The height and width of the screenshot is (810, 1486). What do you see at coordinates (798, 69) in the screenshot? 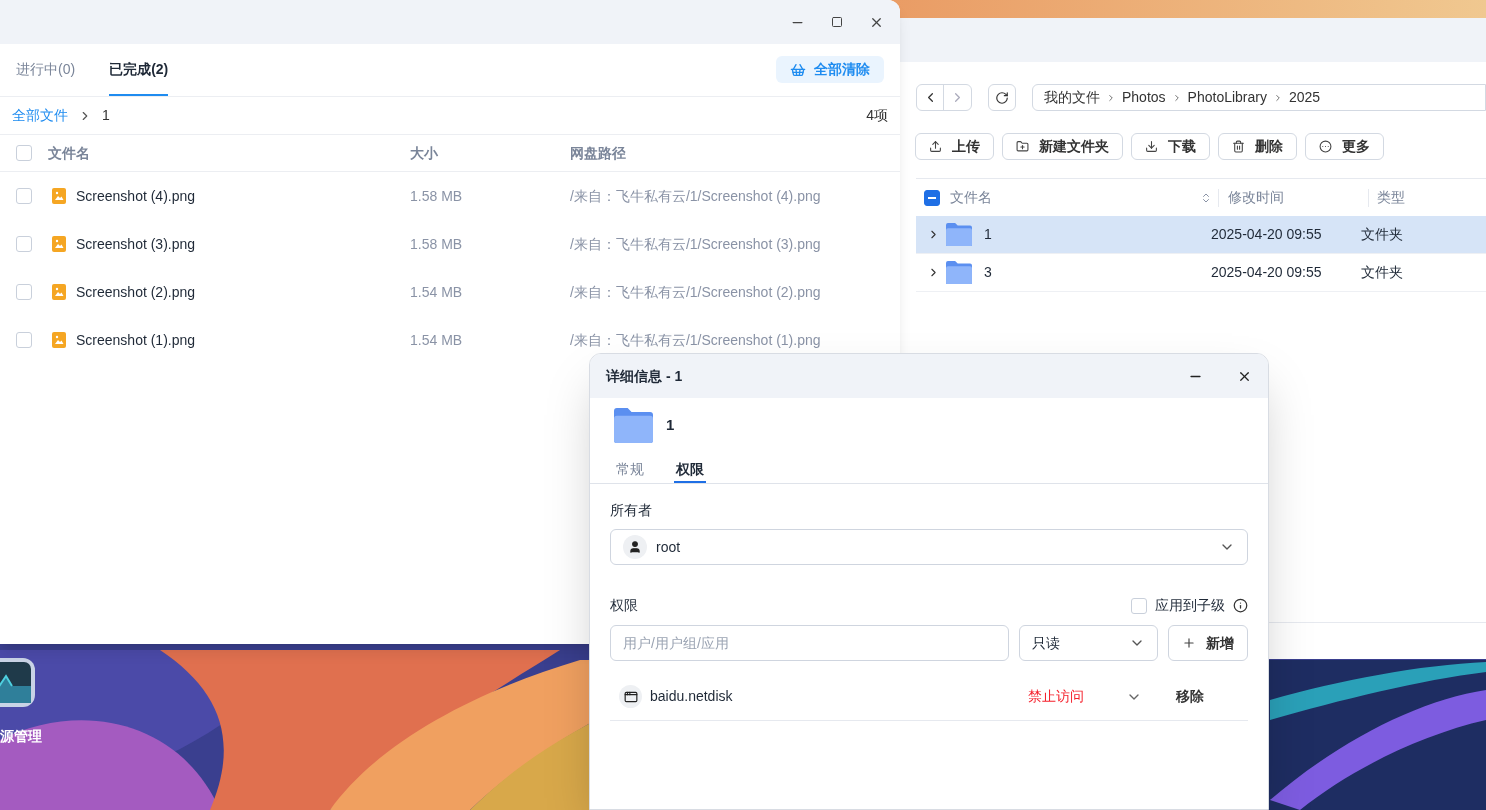
I see `basket-icon` at bounding box center [798, 69].